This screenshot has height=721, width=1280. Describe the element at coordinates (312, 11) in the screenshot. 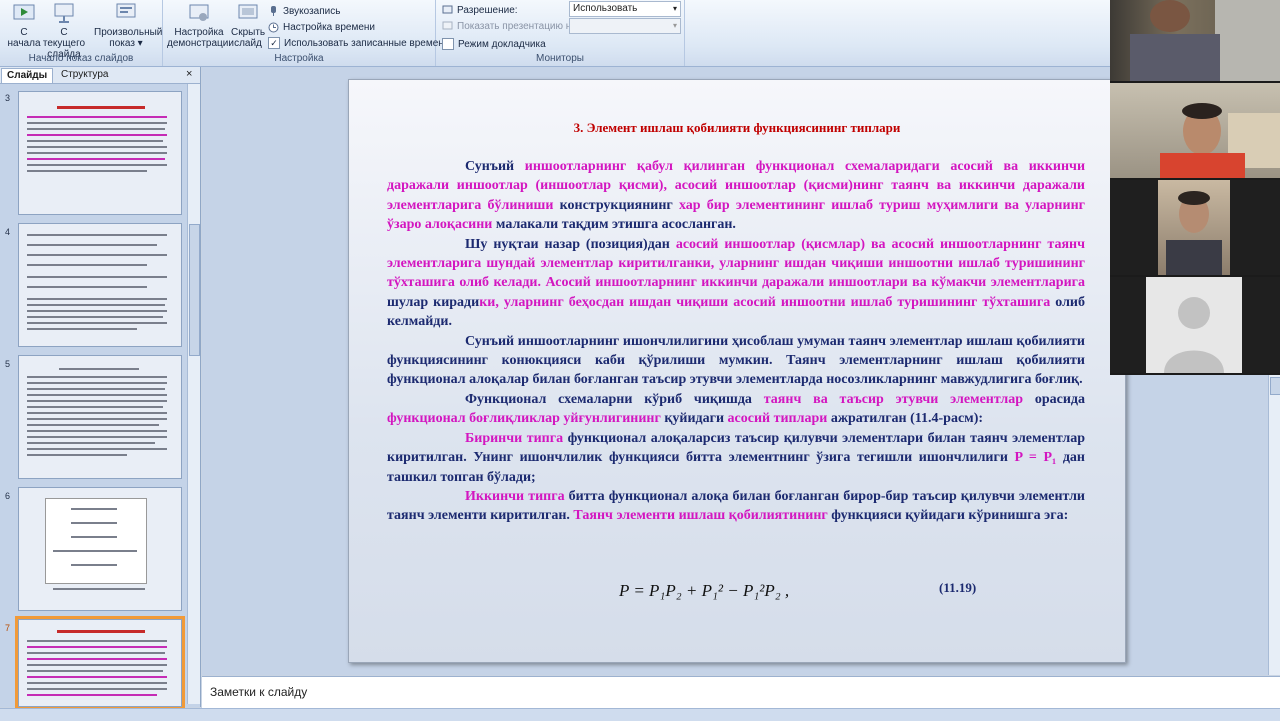

I see `record-narration-label: Звукозапись` at that location.